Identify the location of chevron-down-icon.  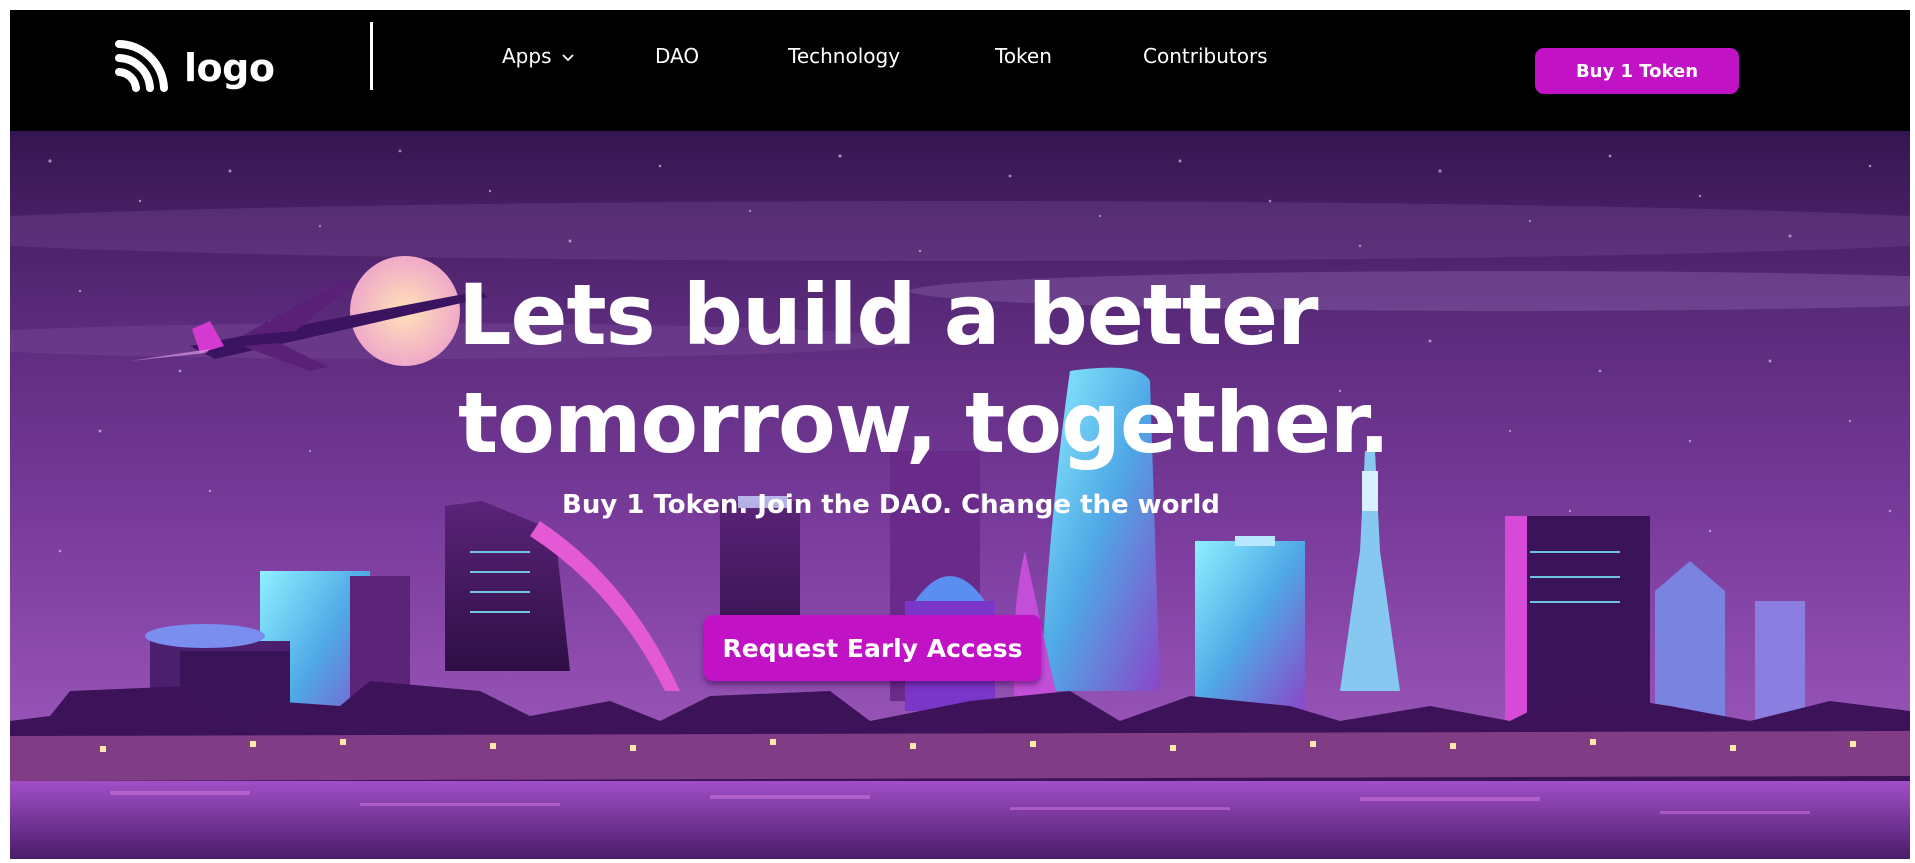
(566, 56).